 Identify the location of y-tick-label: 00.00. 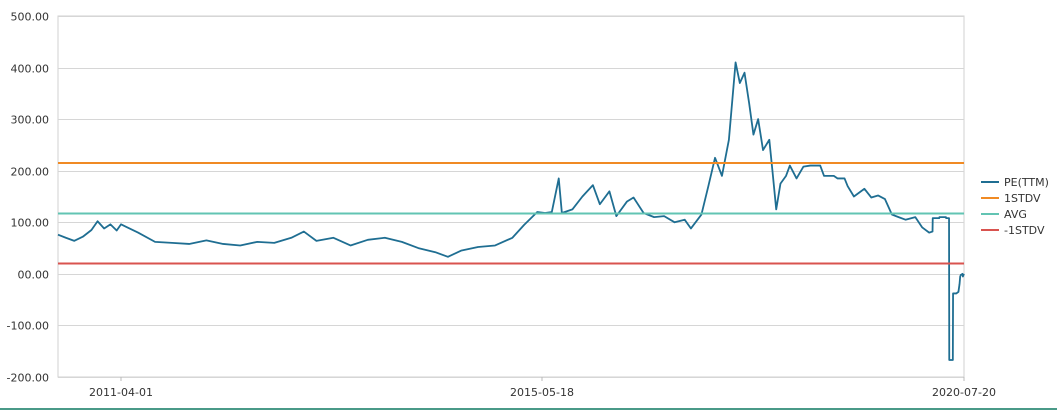
(34, 275).